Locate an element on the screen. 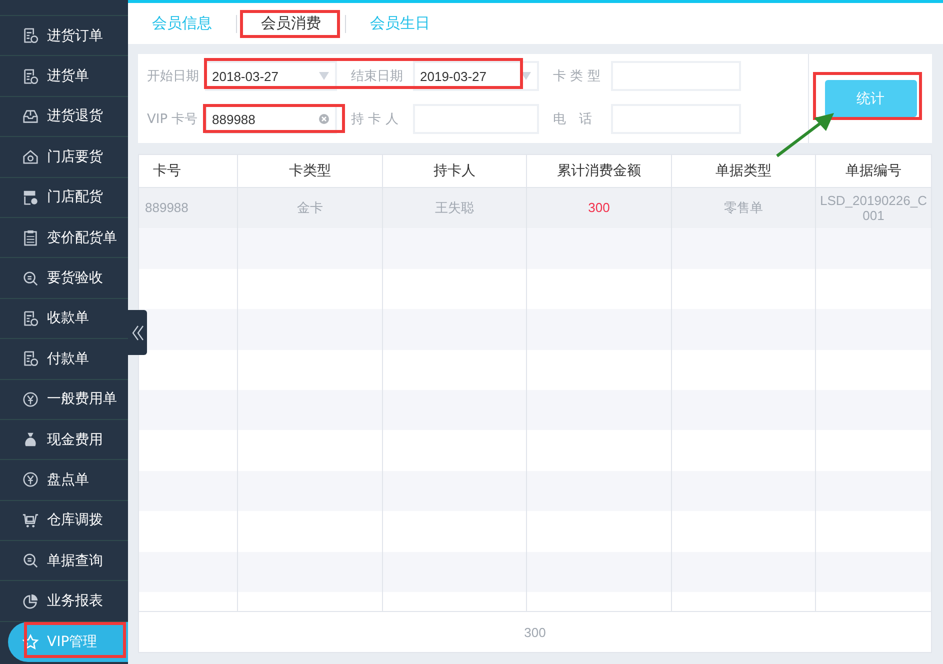 This screenshot has height=664, width=943. tab: 会员消费 is located at coordinates (291, 23).